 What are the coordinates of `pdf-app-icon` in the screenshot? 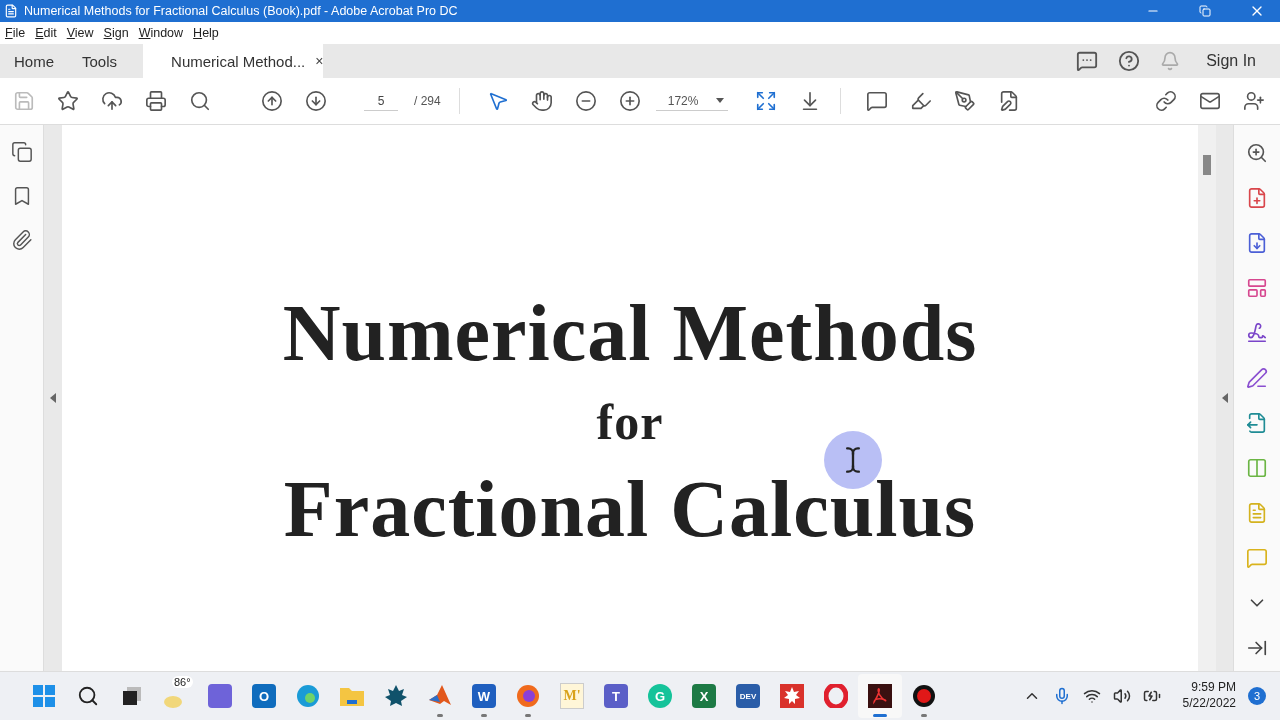 It's located at (880, 696).